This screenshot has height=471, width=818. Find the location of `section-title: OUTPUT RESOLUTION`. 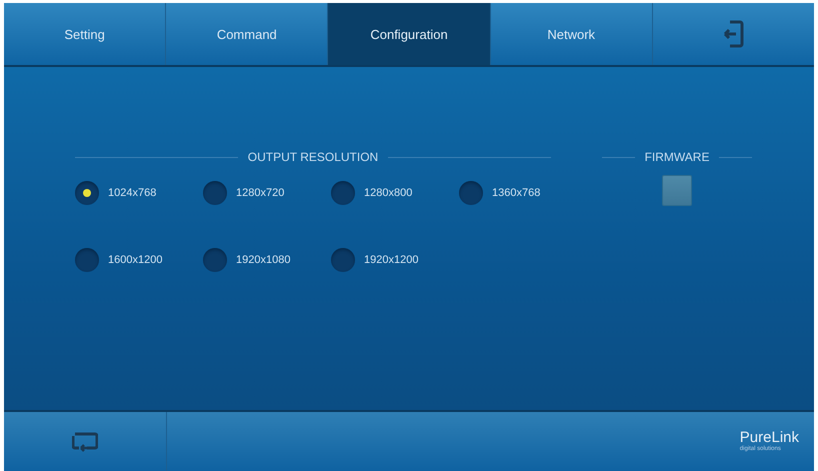

section-title: OUTPUT RESOLUTION is located at coordinates (313, 157).